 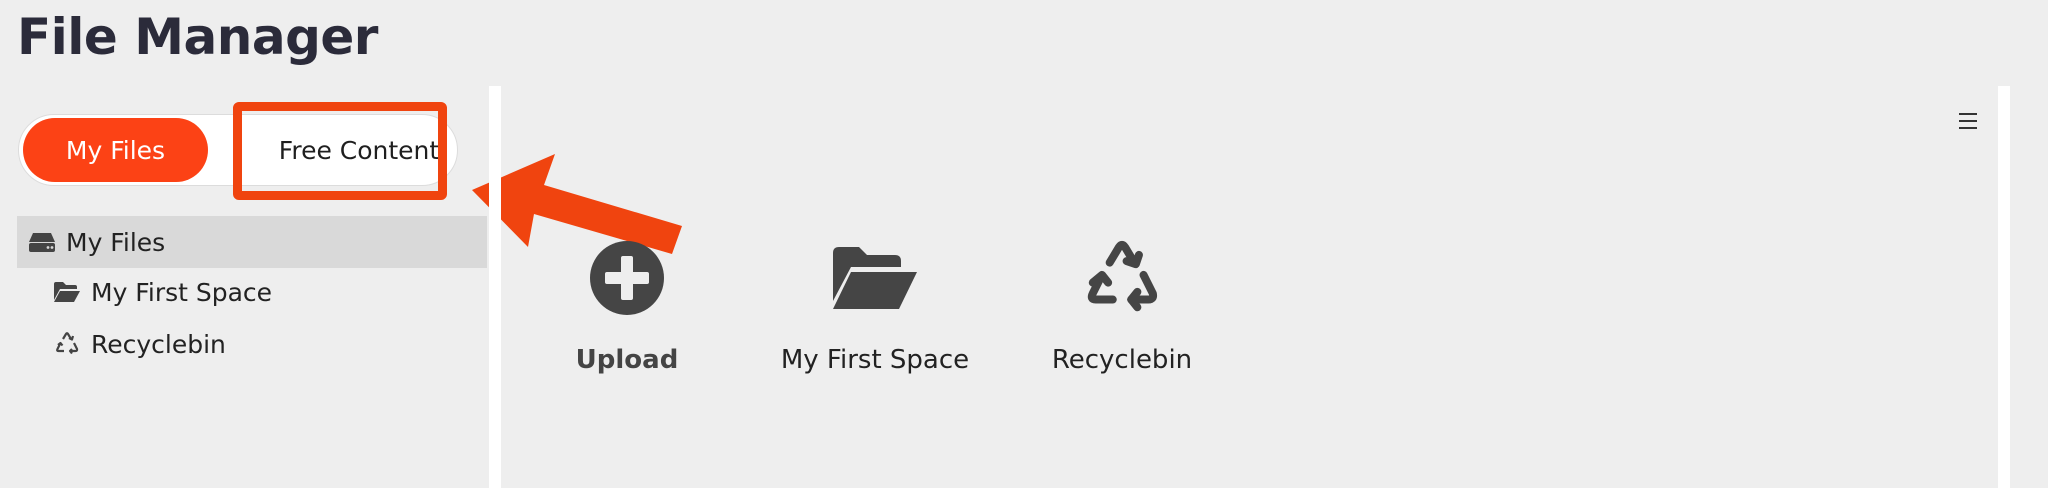 What do you see at coordinates (1122, 360) in the screenshot?
I see `tile-label: Recyclebin` at bounding box center [1122, 360].